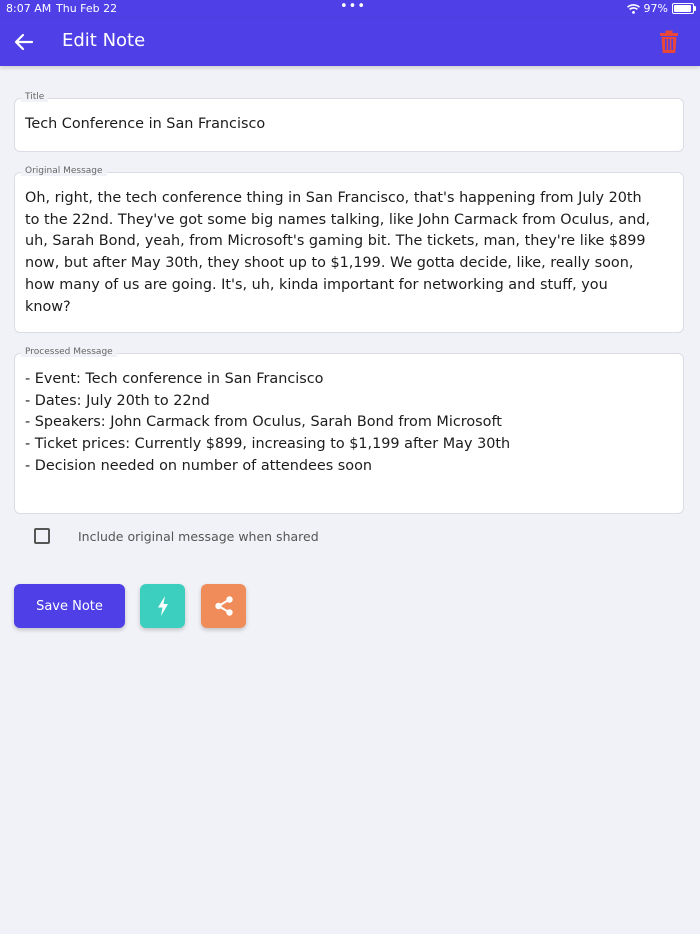  What do you see at coordinates (198, 536) in the screenshot?
I see `include-original-label: Include original message when shared` at bounding box center [198, 536].